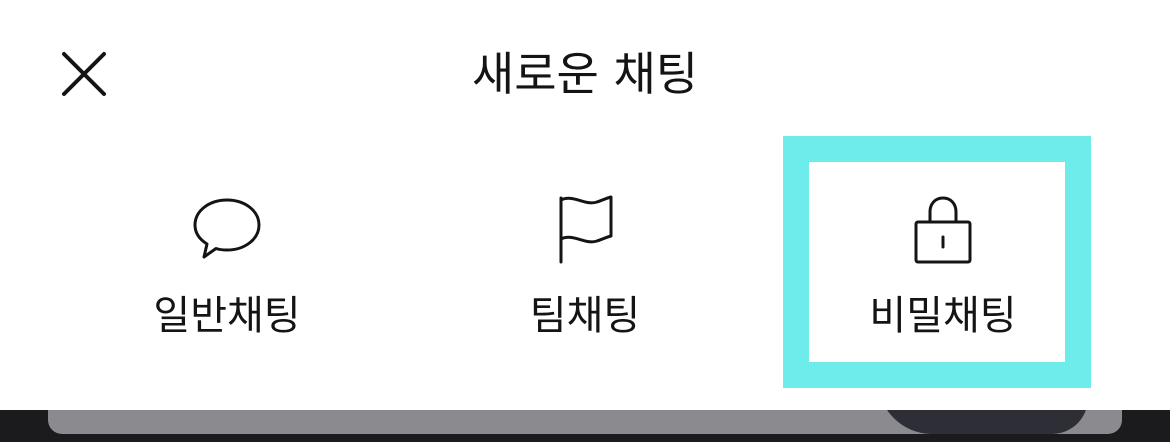  I want to click on general-chat-label: 일반채팅, so click(227, 316).